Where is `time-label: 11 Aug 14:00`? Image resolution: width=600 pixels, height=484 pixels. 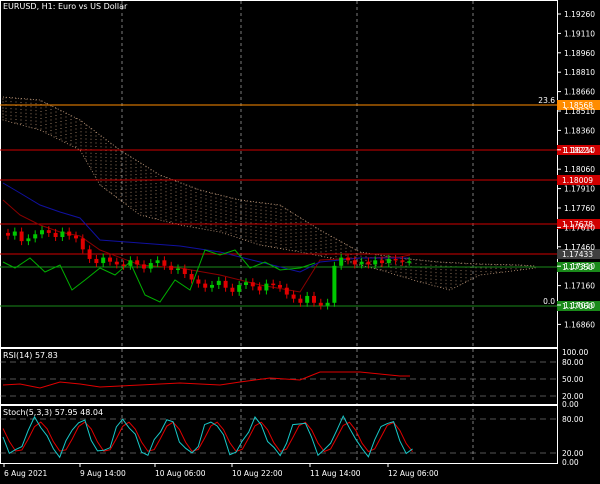
time-label: 11 Aug 14:00 is located at coordinates (335, 473).